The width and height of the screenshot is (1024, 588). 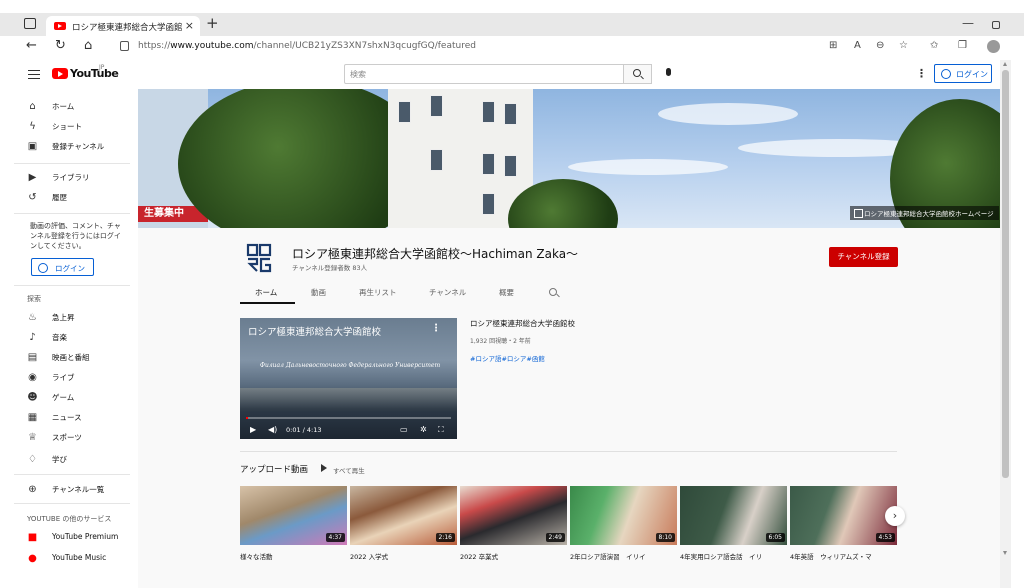 What do you see at coordinates (962, 45) in the screenshot?
I see `collections-icon: ❐` at bounding box center [962, 45].